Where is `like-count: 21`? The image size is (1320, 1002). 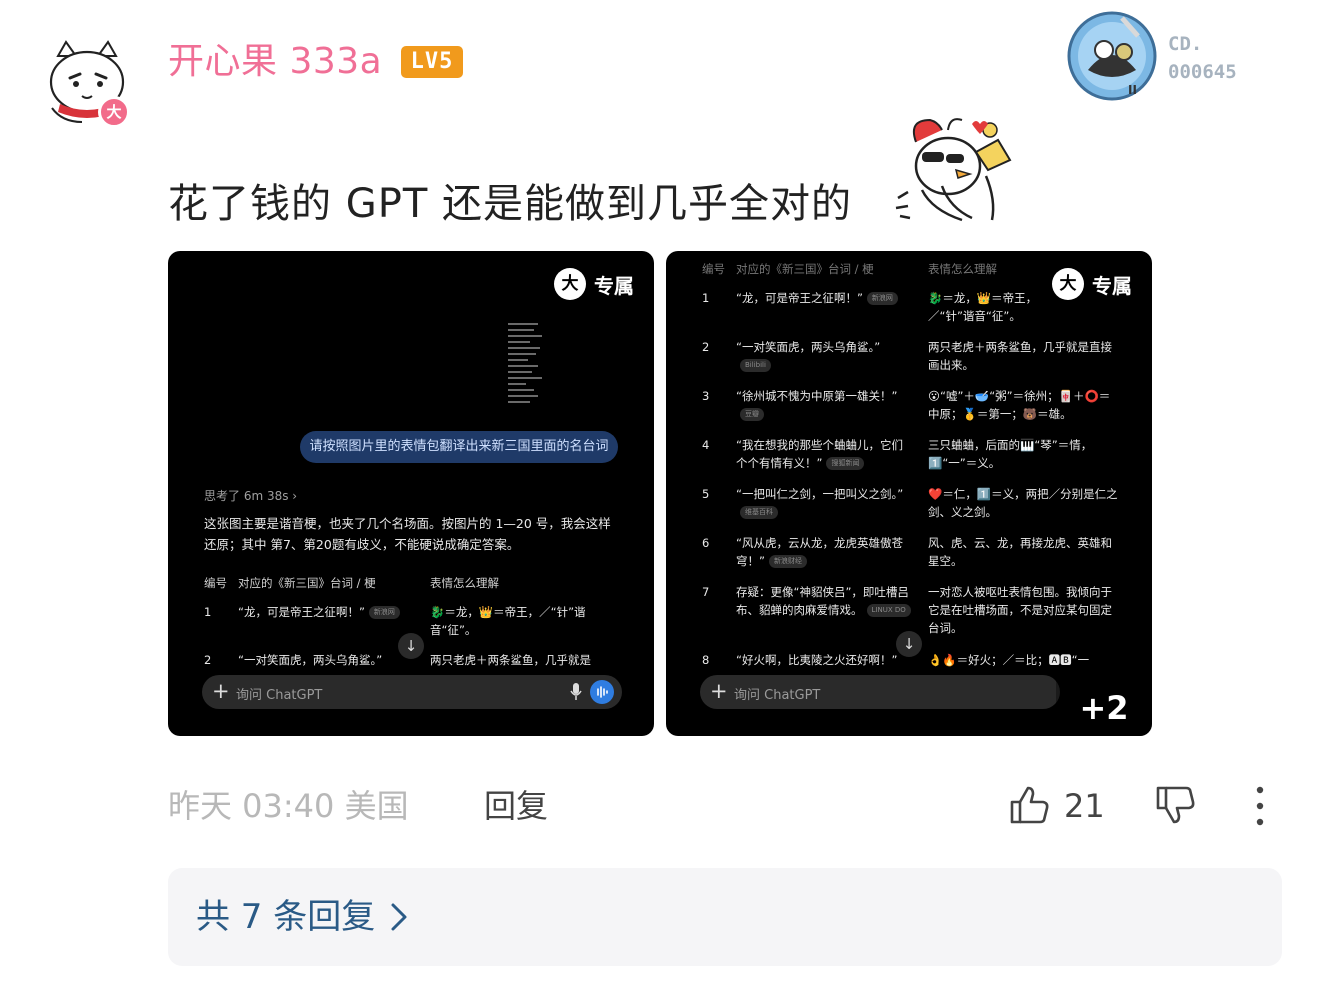 like-count: 21 is located at coordinates (1084, 806).